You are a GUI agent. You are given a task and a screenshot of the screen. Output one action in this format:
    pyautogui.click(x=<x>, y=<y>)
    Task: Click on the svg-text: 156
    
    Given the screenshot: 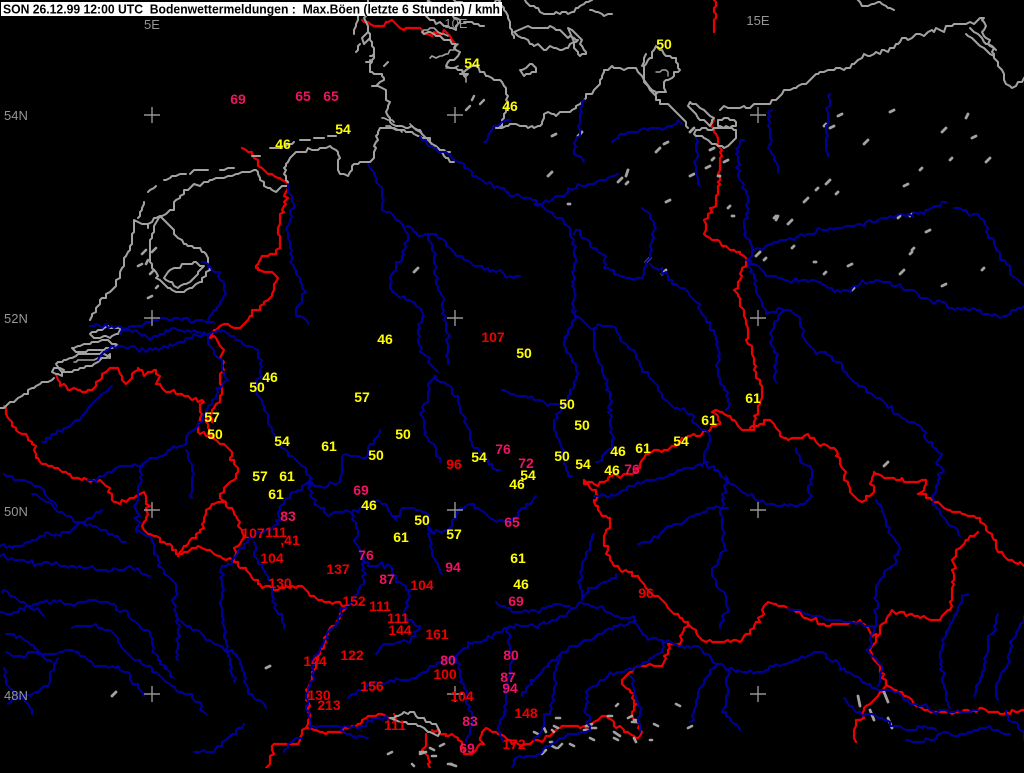 What is the action you would take?
    pyautogui.click(x=372, y=686)
    